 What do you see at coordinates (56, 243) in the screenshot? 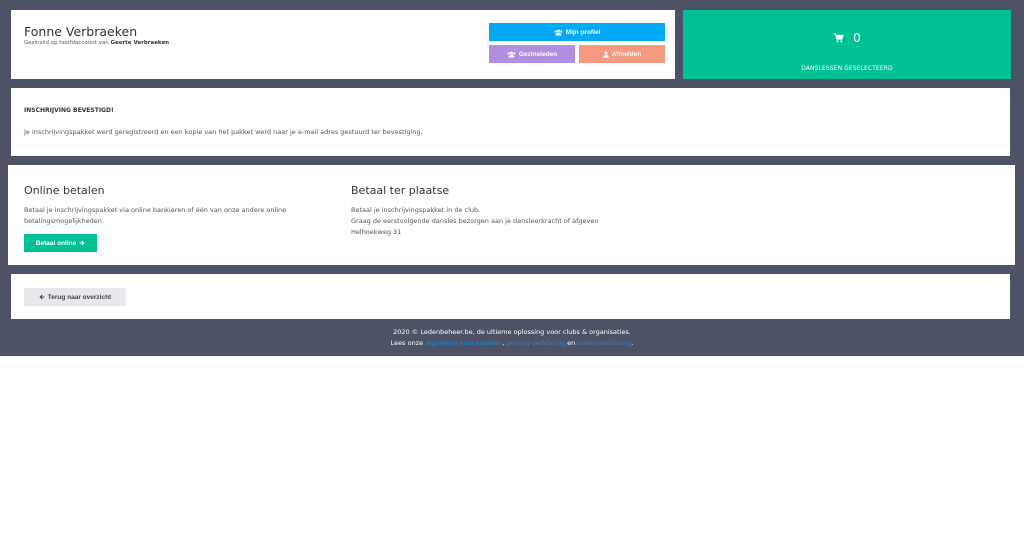
I see `pay-online-label: Betaal online` at bounding box center [56, 243].